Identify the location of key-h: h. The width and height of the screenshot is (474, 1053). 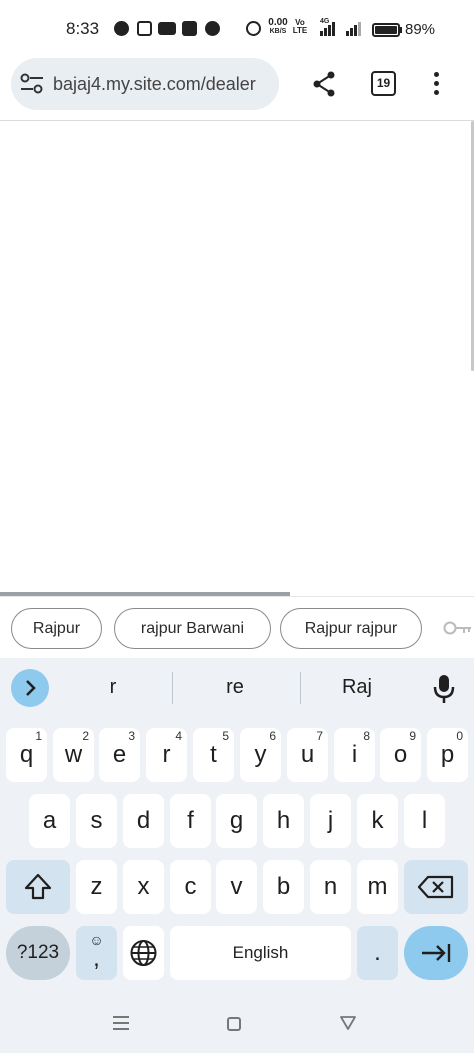
(283, 821).